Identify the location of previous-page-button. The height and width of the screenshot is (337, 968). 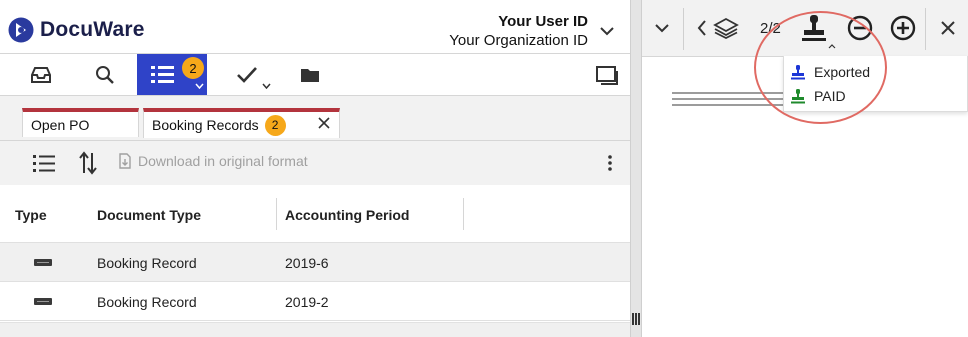
(702, 28).